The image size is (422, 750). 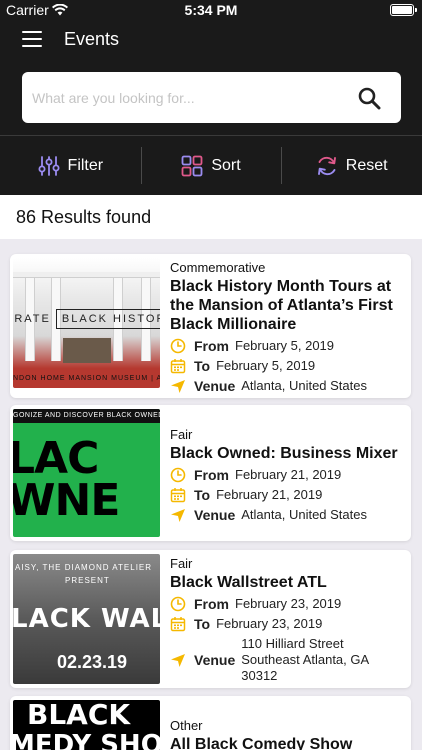 What do you see at coordinates (186, 725) in the screenshot?
I see `event-category: Other` at bounding box center [186, 725].